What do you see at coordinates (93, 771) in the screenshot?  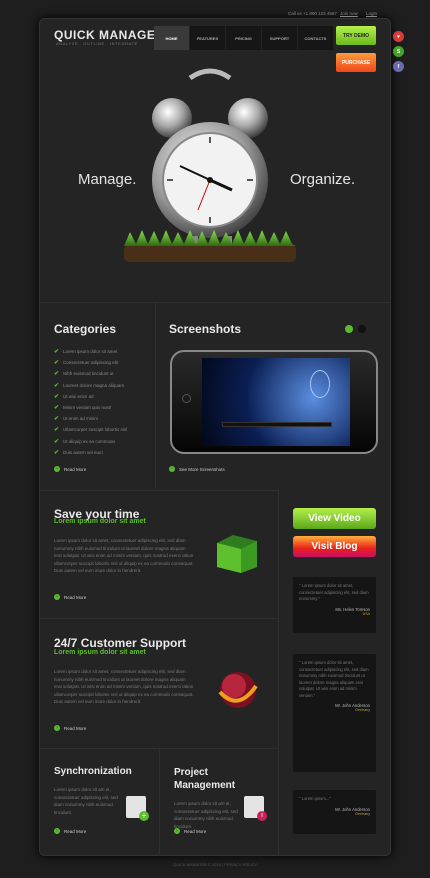 I see `sync-title: Synchronization` at bounding box center [93, 771].